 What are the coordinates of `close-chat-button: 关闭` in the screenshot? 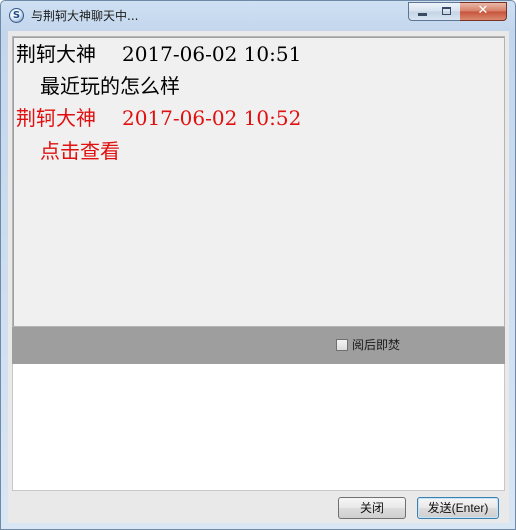 It's located at (372, 508).